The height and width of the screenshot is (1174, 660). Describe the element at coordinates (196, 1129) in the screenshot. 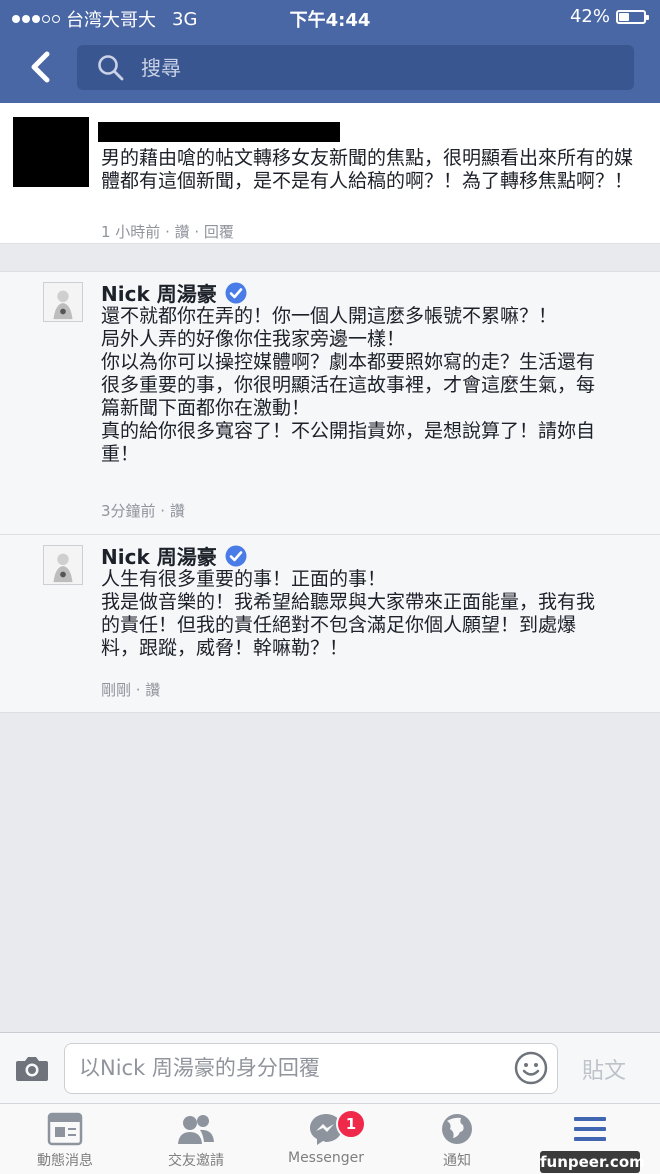

I see `friends-icon` at that location.